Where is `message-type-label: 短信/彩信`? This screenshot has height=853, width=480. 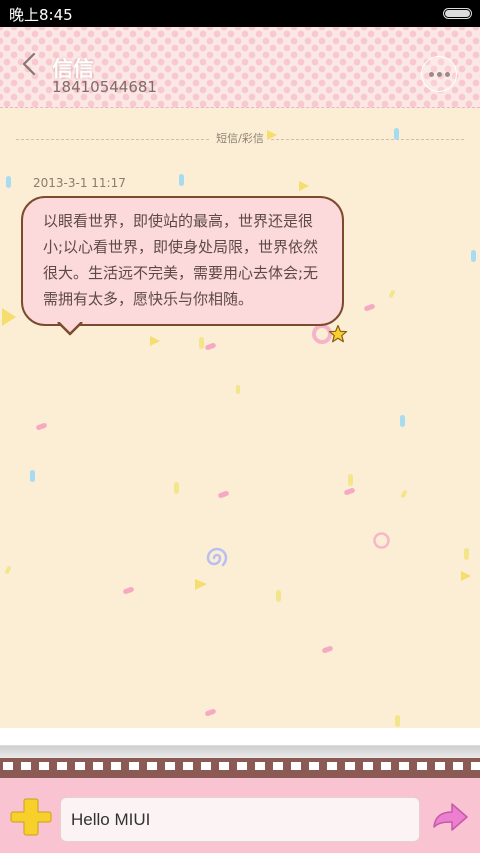 message-type-label: 短信/彩信 is located at coordinates (240, 138).